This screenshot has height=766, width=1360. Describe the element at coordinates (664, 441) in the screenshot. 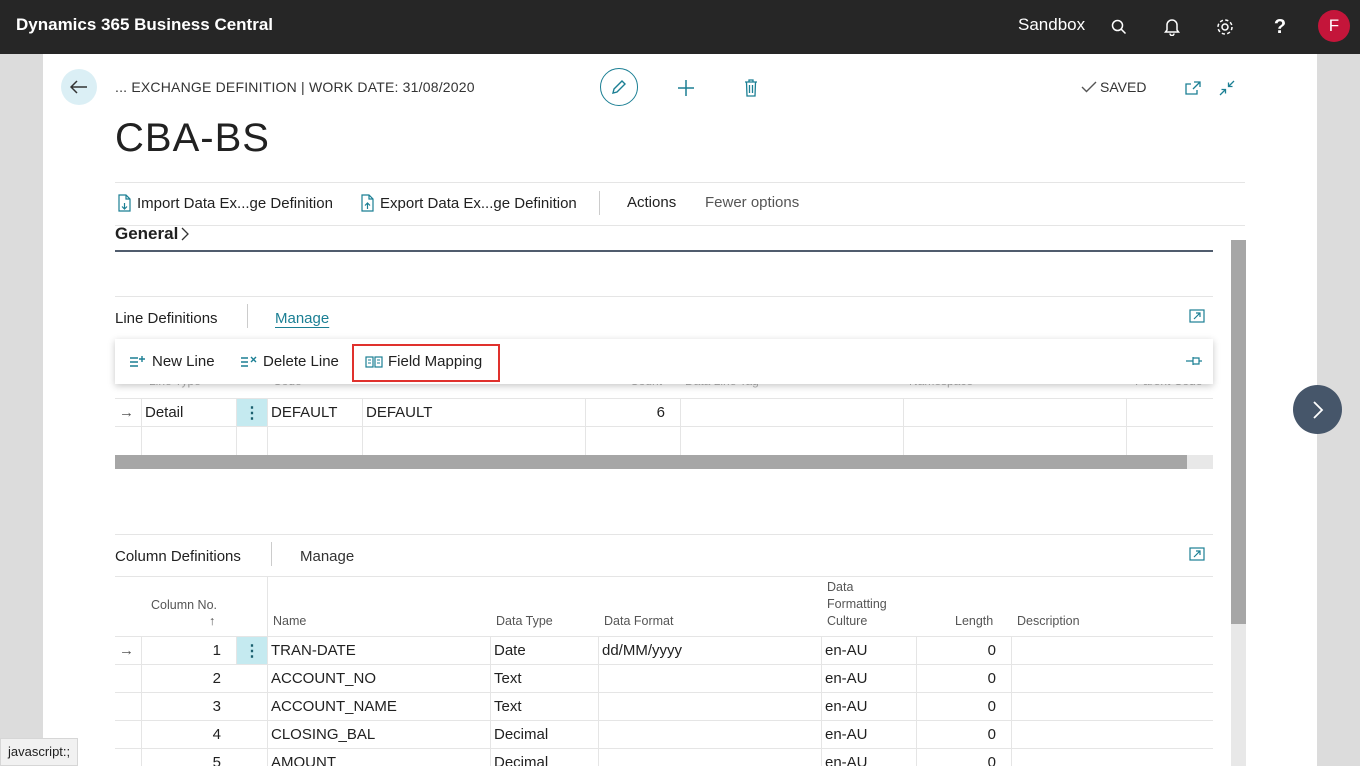

I see `table-row` at that location.